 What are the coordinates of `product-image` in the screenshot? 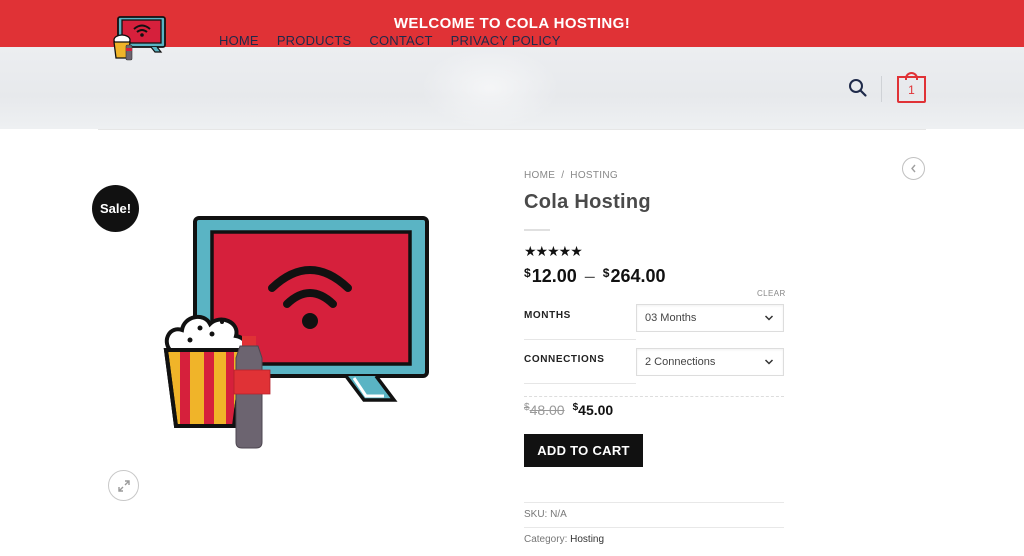 It's located at (300, 330).